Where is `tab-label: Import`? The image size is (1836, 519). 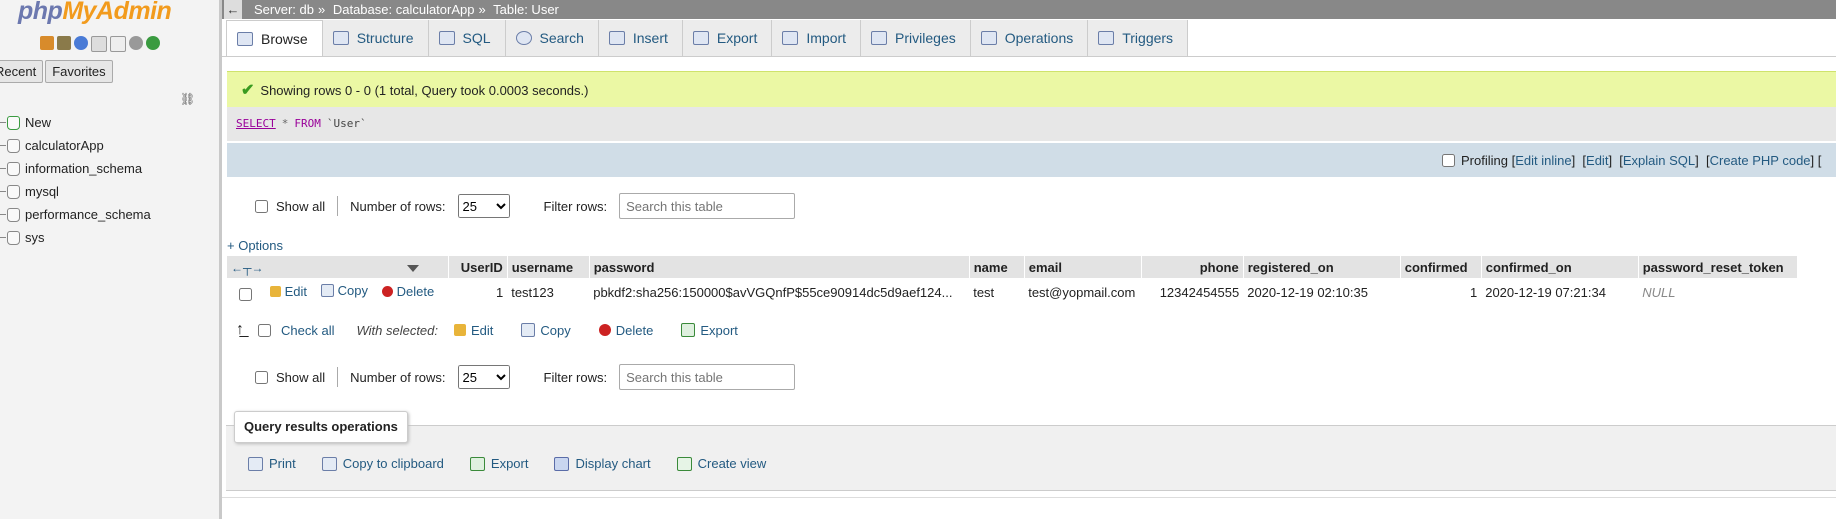 tab-label: Import is located at coordinates (826, 38).